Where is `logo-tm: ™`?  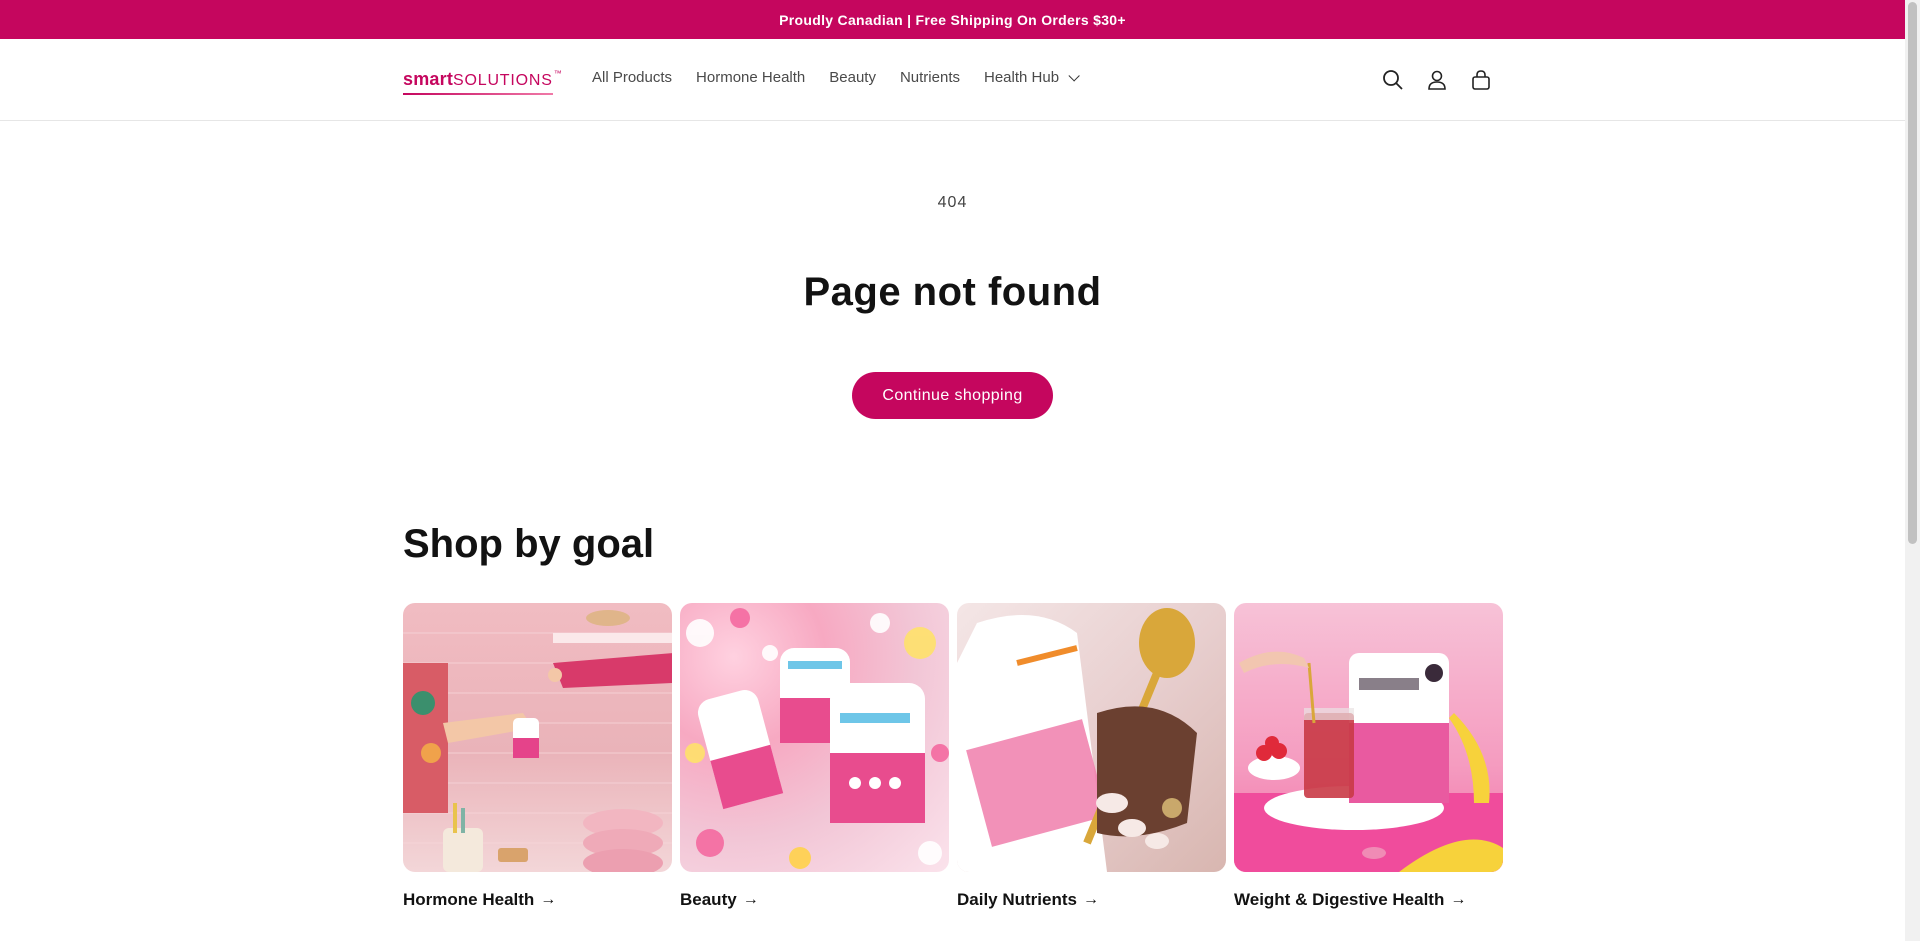 logo-tm: ™ is located at coordinates (557, 73).